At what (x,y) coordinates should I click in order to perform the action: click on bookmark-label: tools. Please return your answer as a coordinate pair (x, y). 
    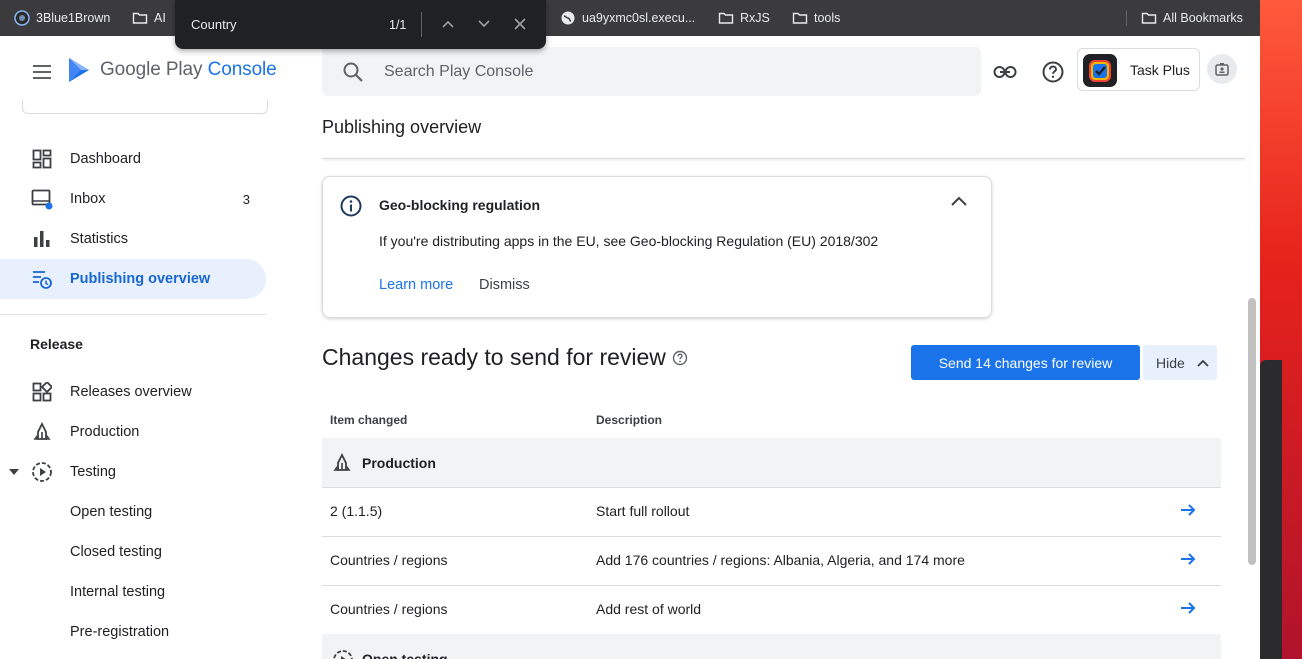
    Looking at the image, I should click on (827, 18).